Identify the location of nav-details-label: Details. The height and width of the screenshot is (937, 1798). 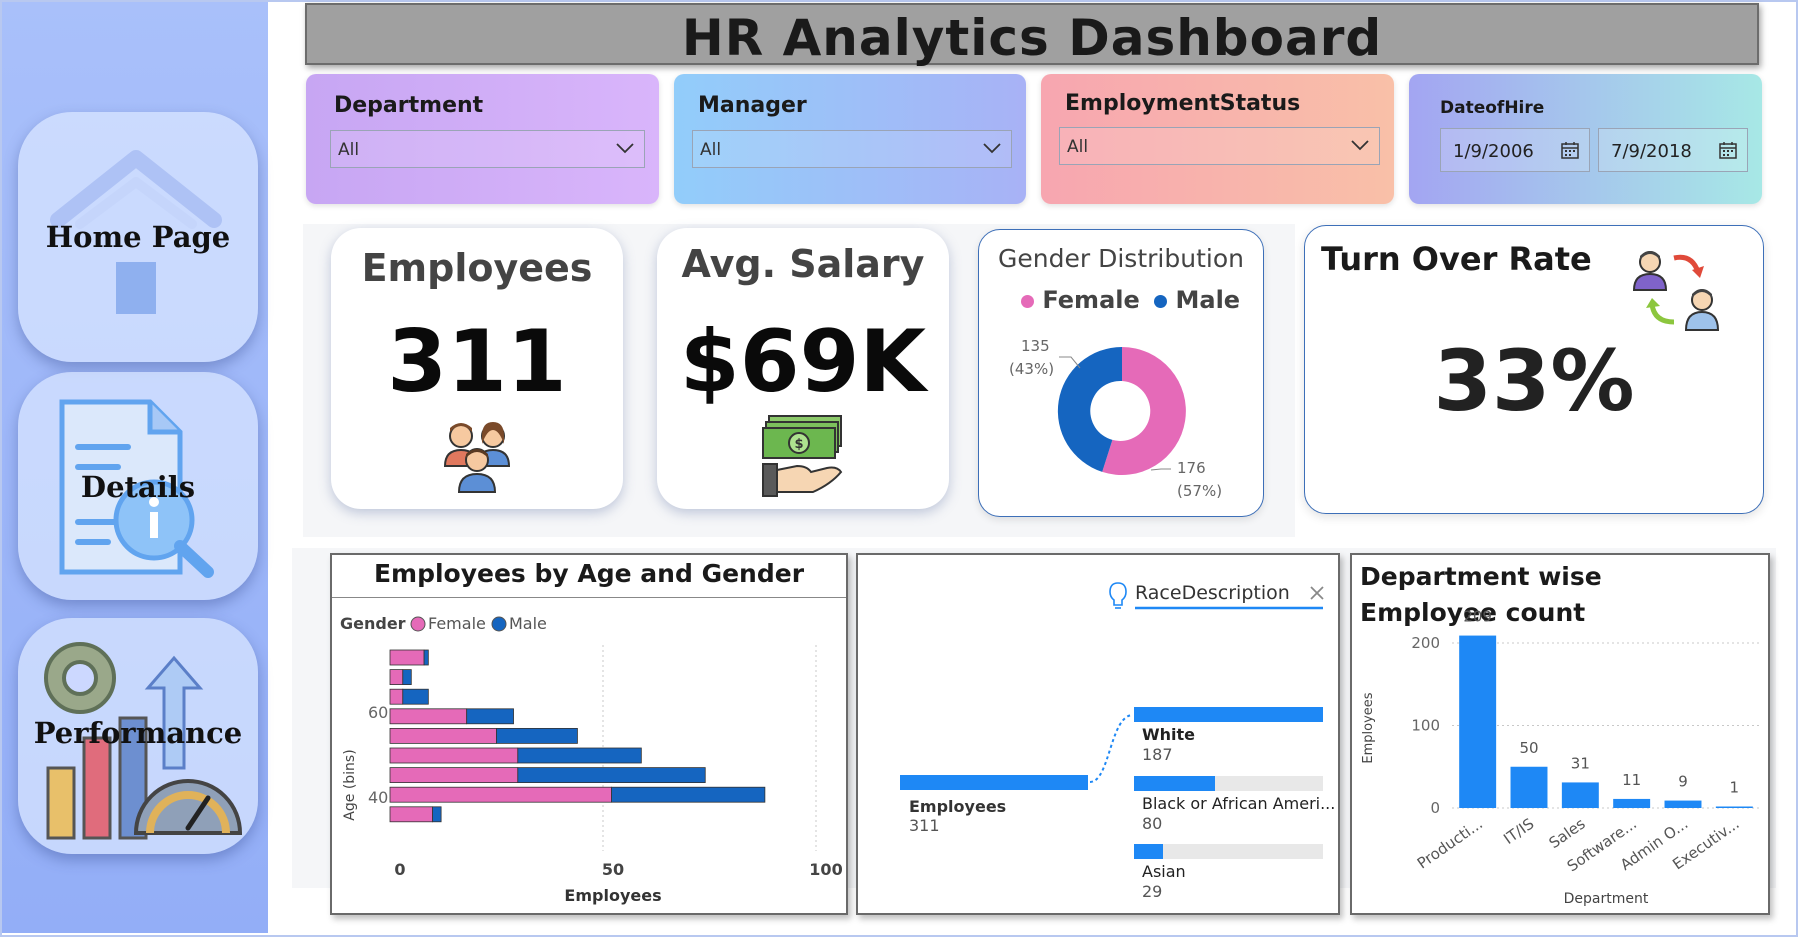
(138, 487).